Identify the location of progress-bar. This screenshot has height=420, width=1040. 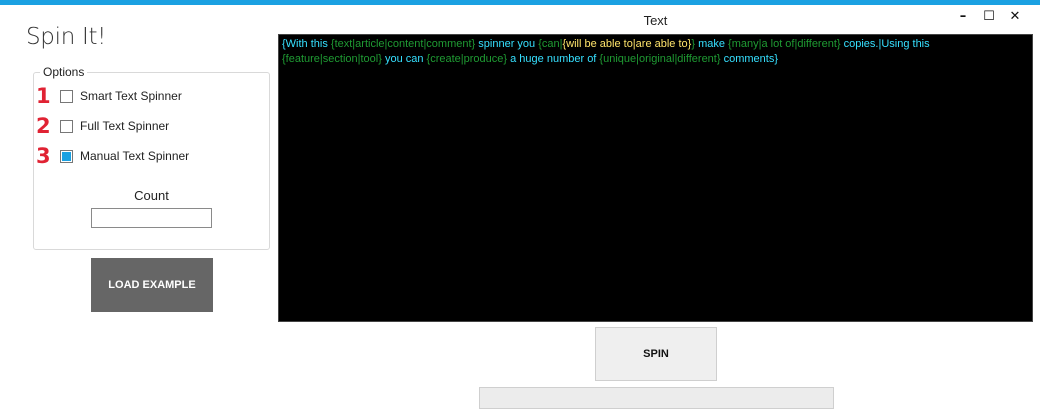
(656, 398).